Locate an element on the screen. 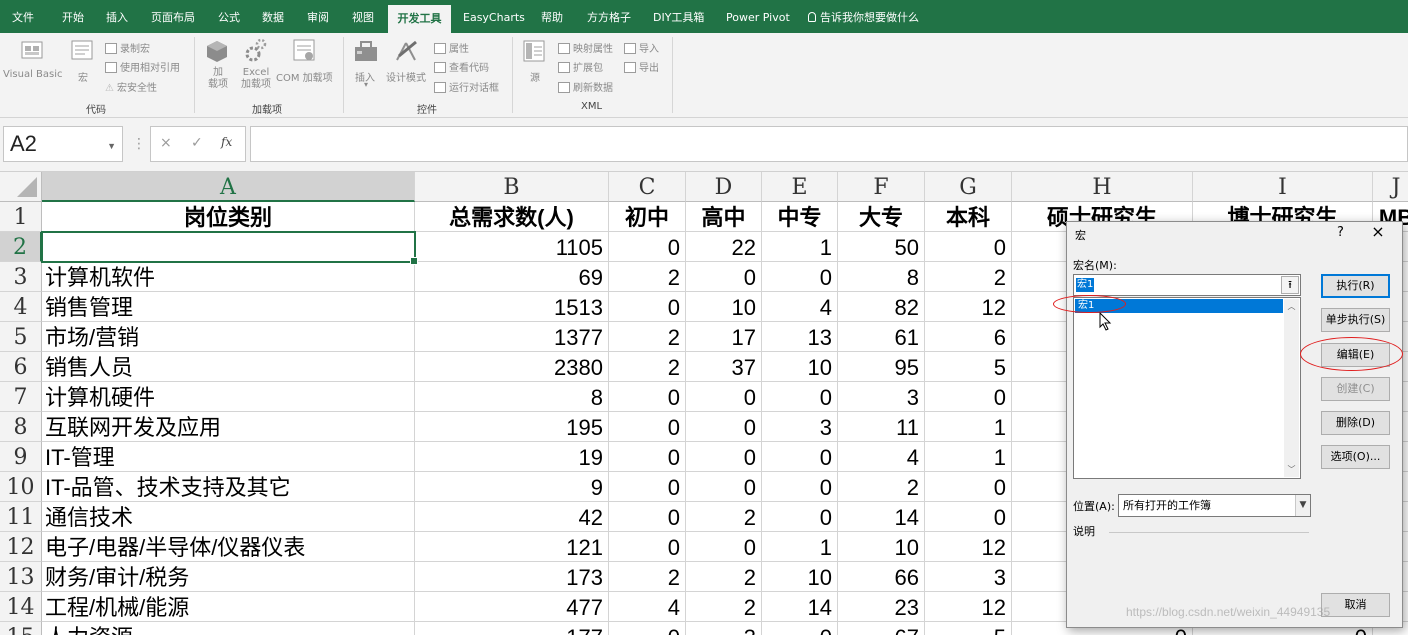 Image resolution: width=1408 pixels, height=635 pixels. cell-d4: 10 is located at coordinates (724, 307).